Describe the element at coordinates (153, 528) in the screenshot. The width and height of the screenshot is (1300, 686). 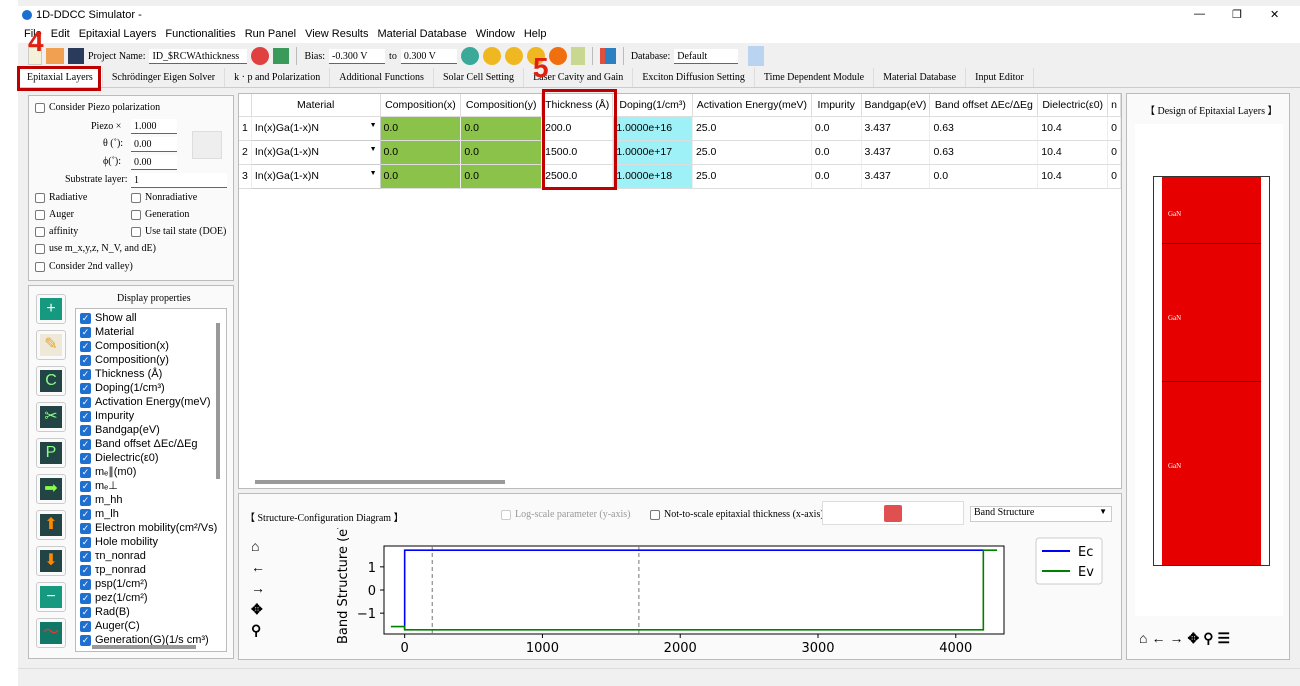
I see `property-checkbox: ✓ Electron mobility(cm²/Vs)` at that location.